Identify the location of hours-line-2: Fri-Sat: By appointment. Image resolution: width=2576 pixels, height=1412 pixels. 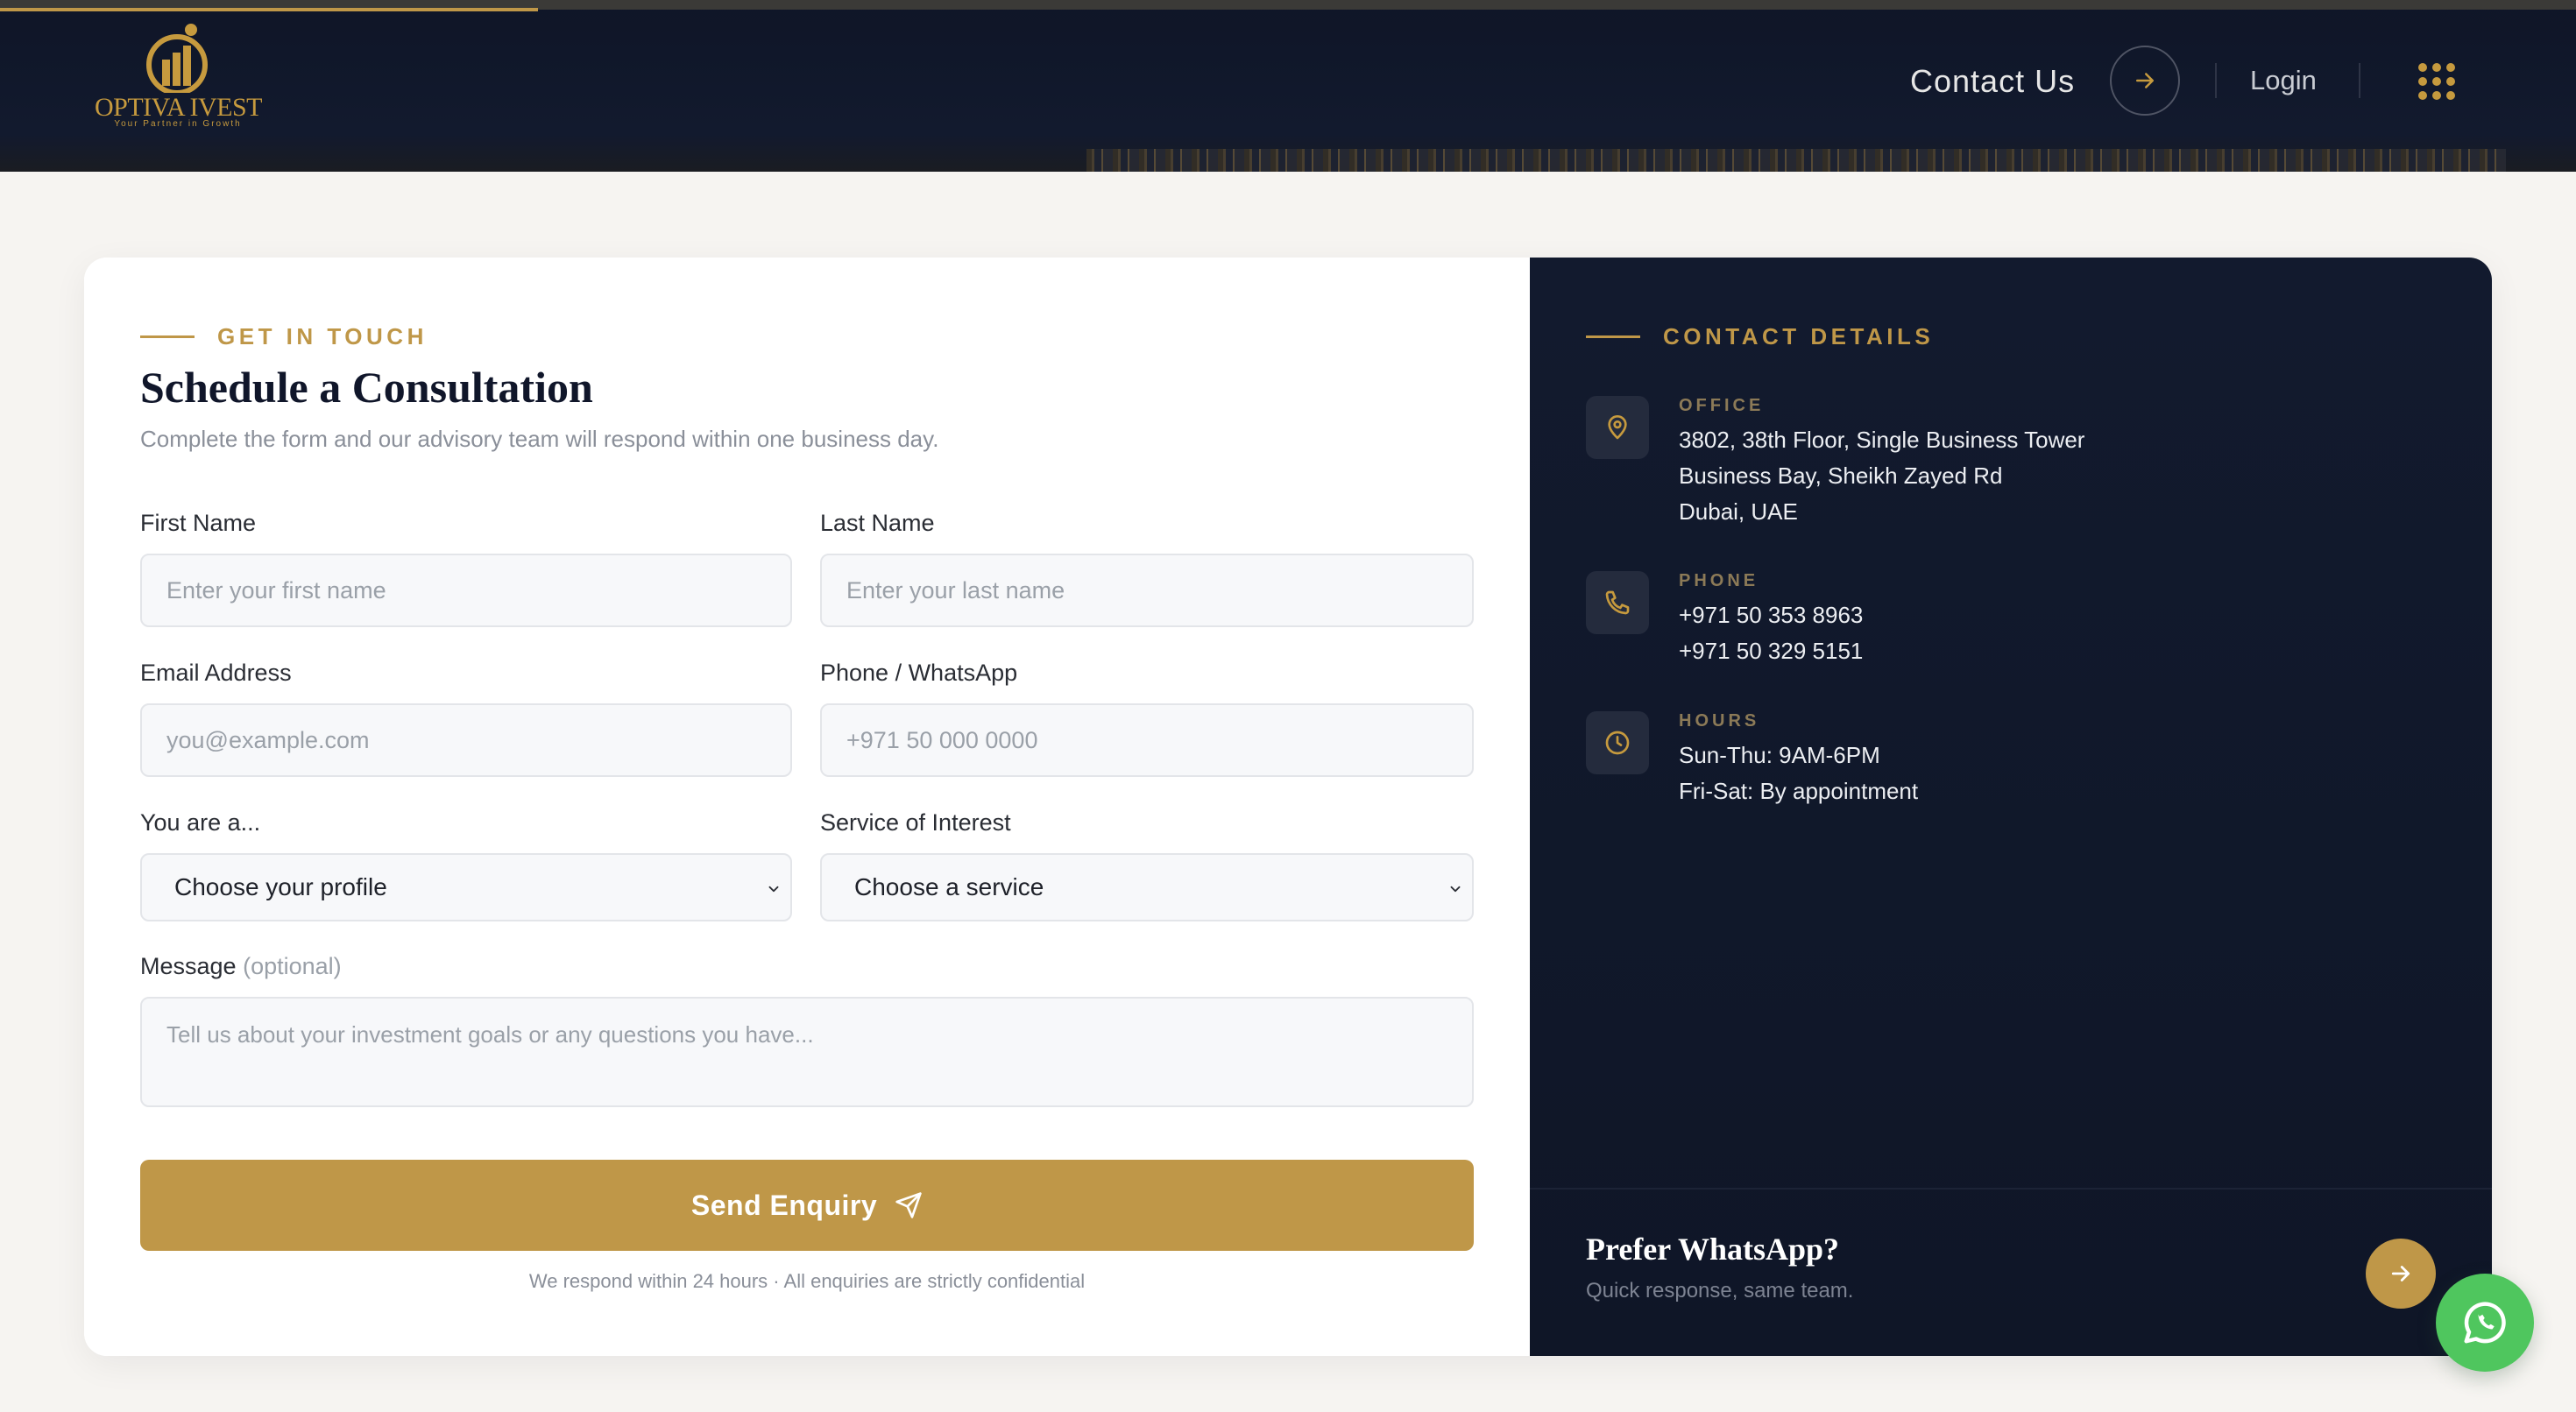
(1799, 791).